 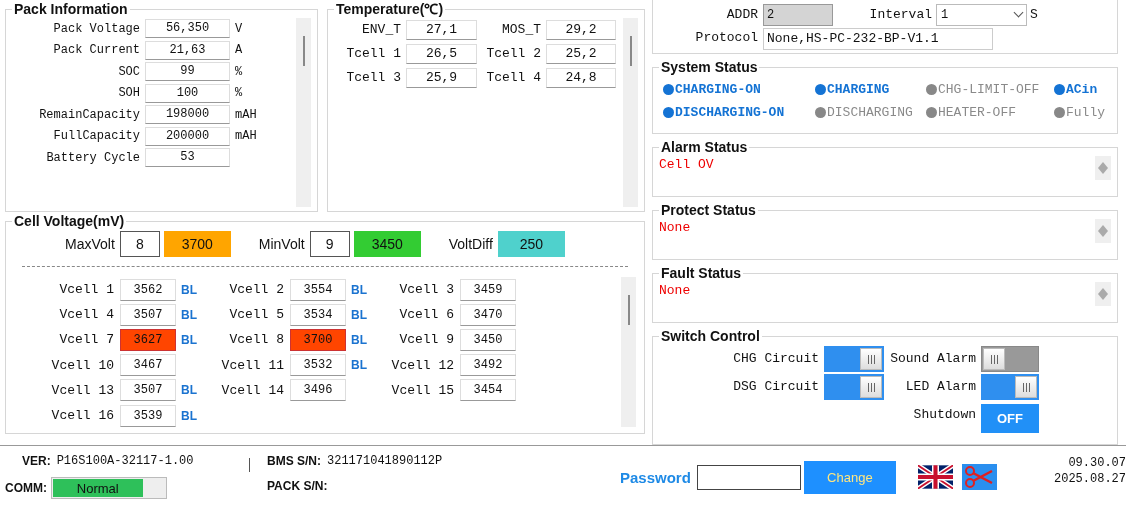 I want to click on cell-voltage-field: 3507, so click(x=148, y=314).